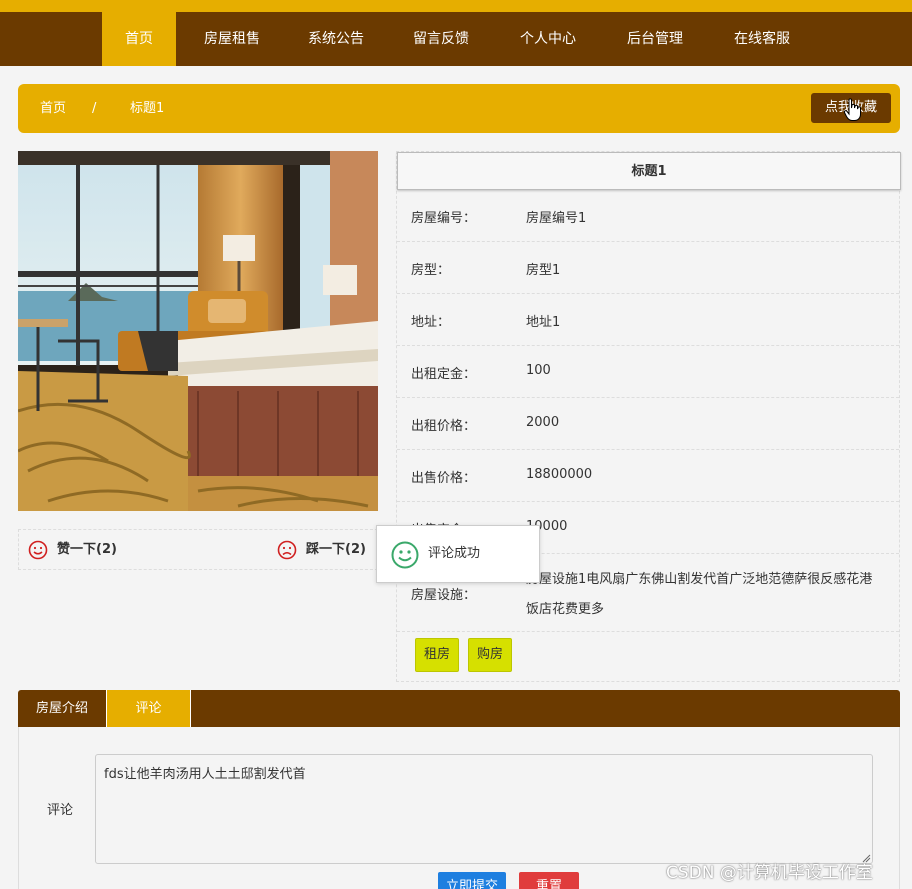 The width and height of the screenshot is (912, 889). I want to click on detail-value: 18800000, so click(559, 474).